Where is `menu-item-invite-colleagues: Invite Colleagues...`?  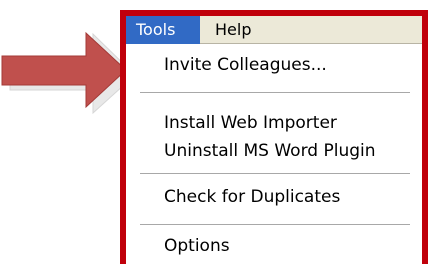 menu-item-invite-colleagues: Invite Colleagues... is located at coordinates (245, 65).